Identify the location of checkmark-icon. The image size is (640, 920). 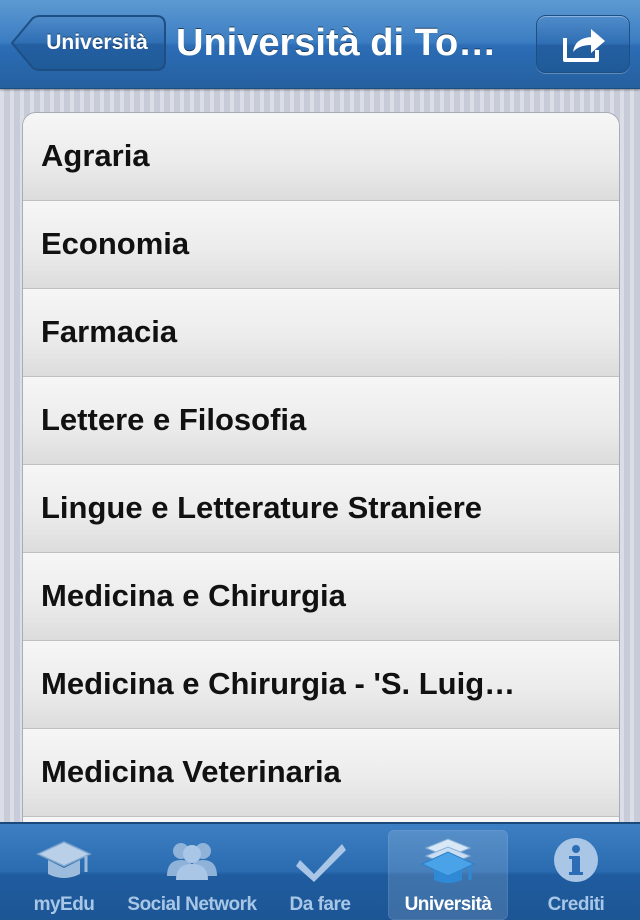
(321, 863).